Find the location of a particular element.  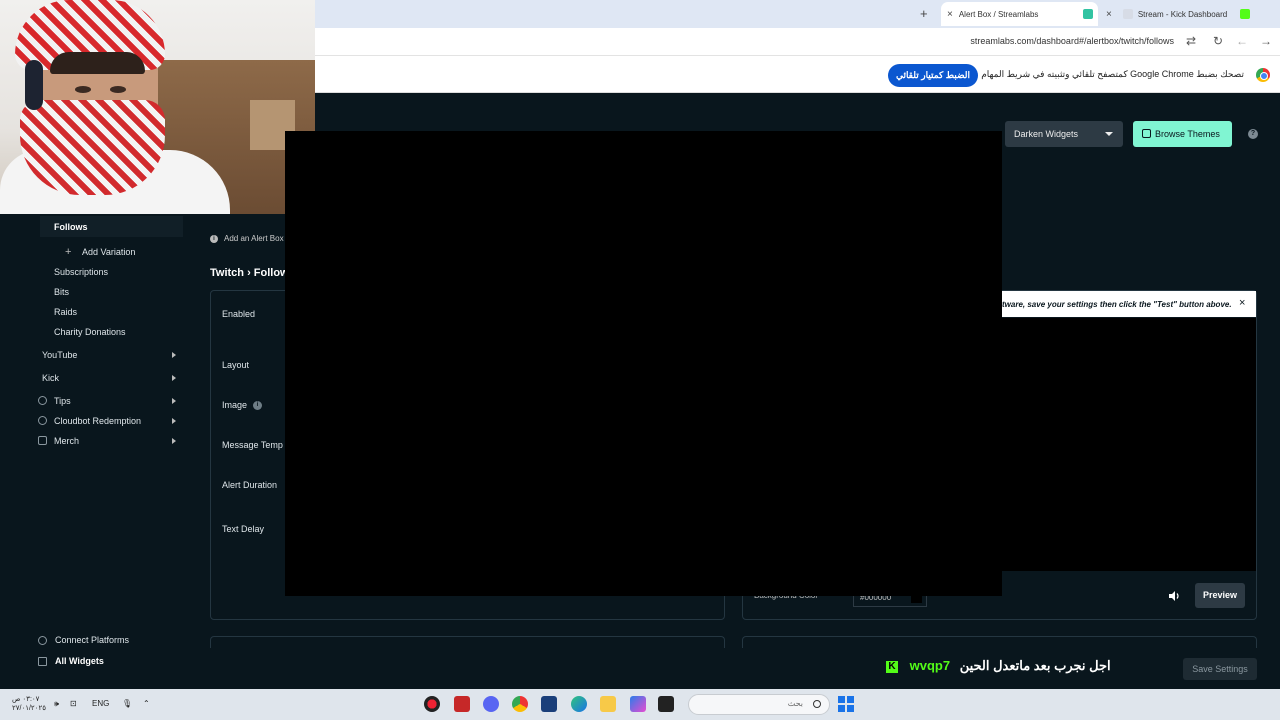

search-placeholder: بحث is located at coordinates (795, 703).